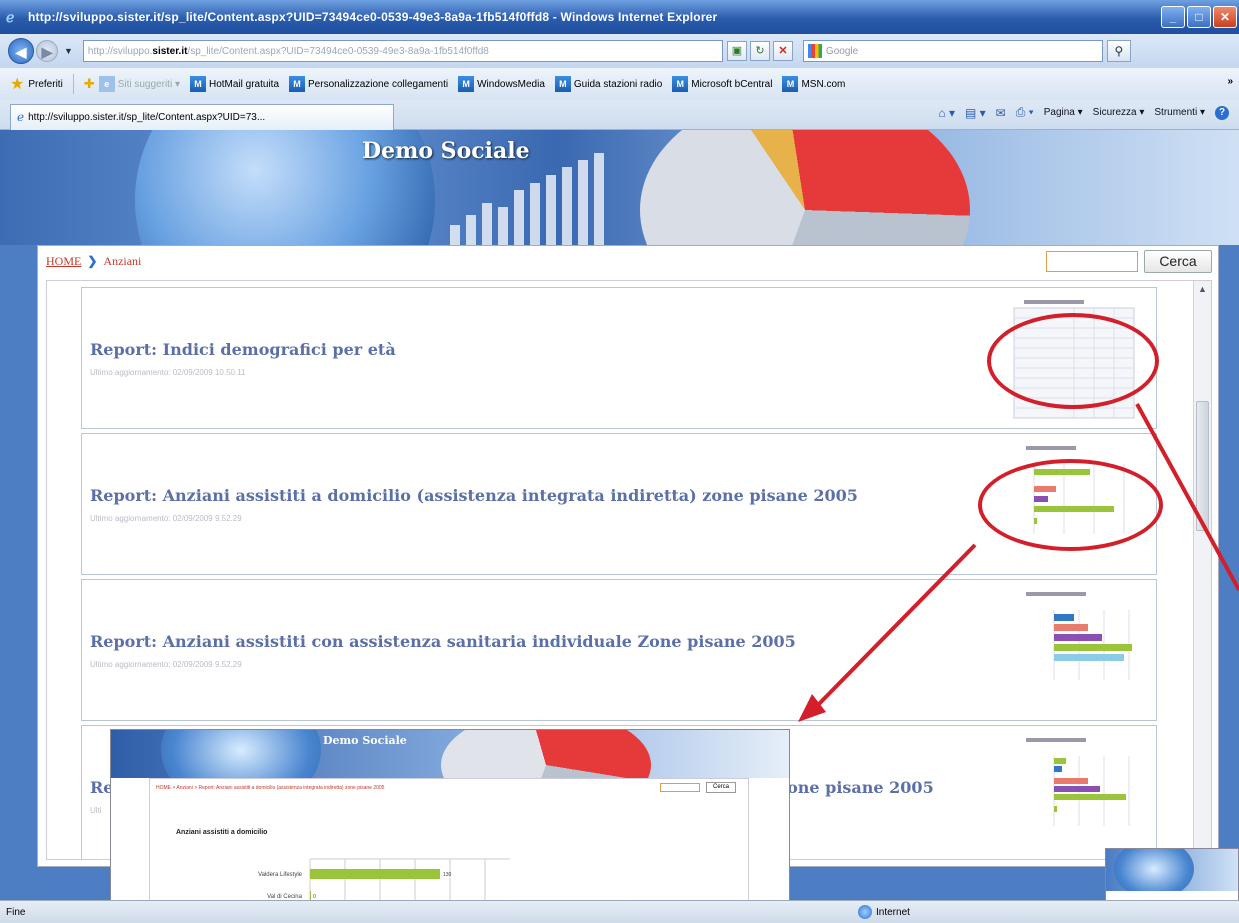 This screenshot has width=1239, height=923. I want to click on security-zone: Internet, so click(884, 912).